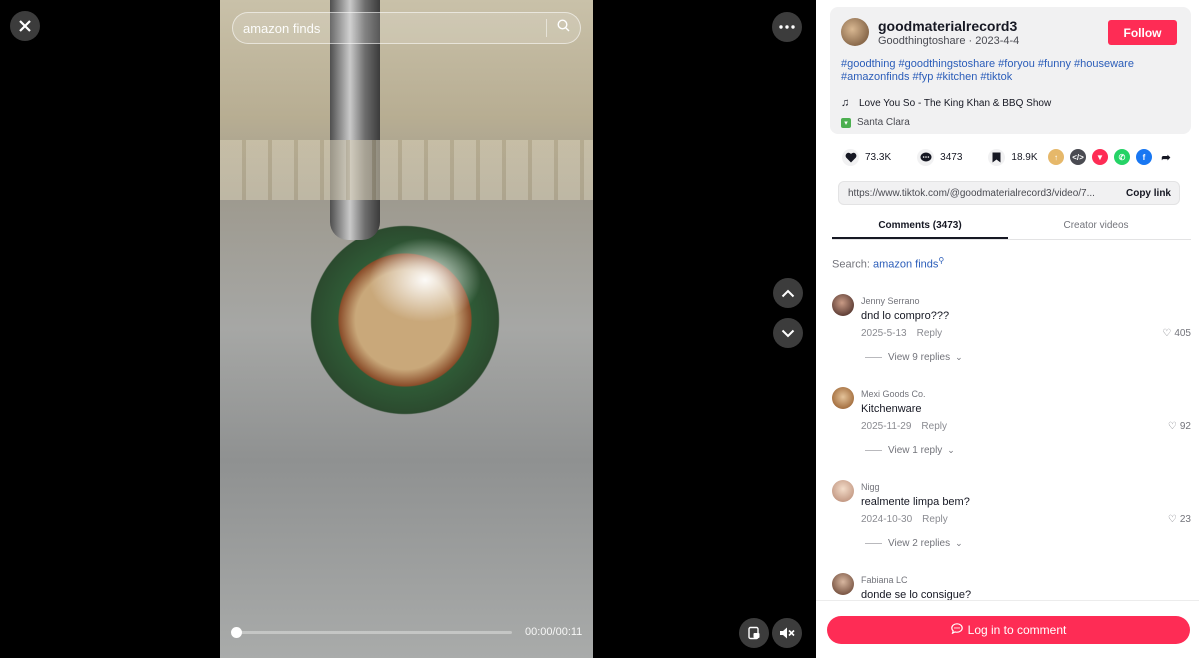 The height and width of the screenshot is (658, 1199). I want to click on video-search-text: amazon finds, so click(282, 28).